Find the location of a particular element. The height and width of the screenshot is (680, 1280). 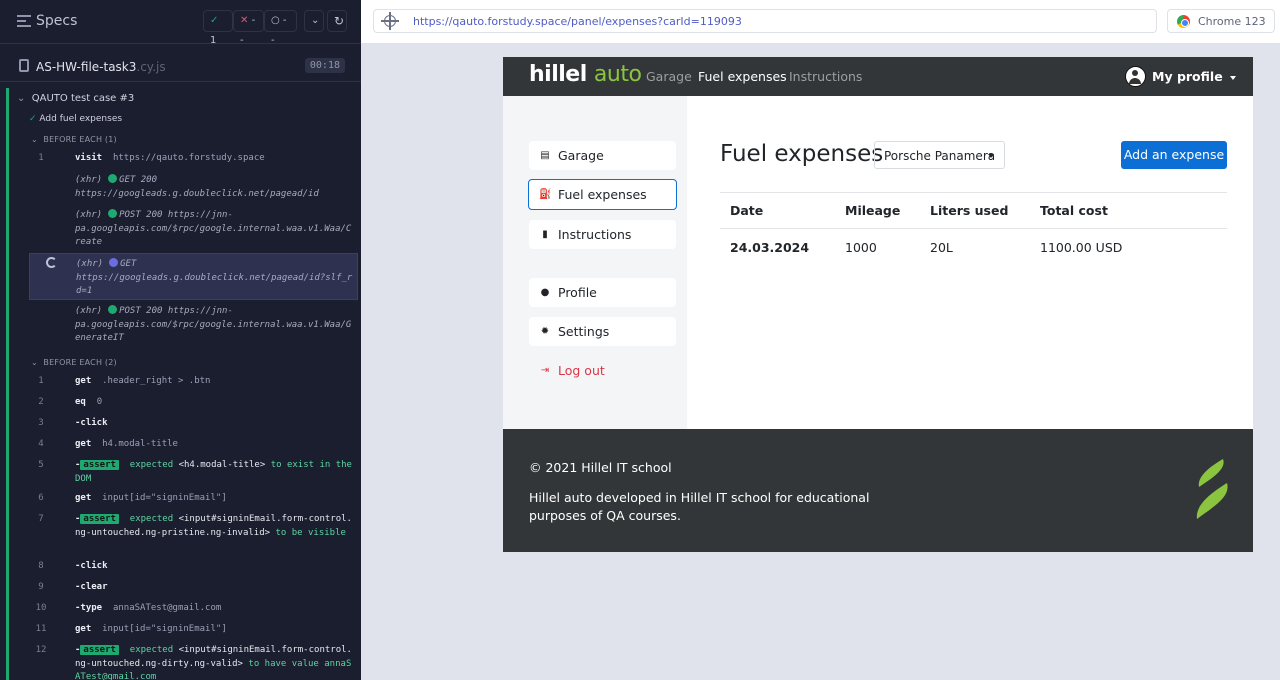

nav-garage: Garage is located at coordinates (669, 76).